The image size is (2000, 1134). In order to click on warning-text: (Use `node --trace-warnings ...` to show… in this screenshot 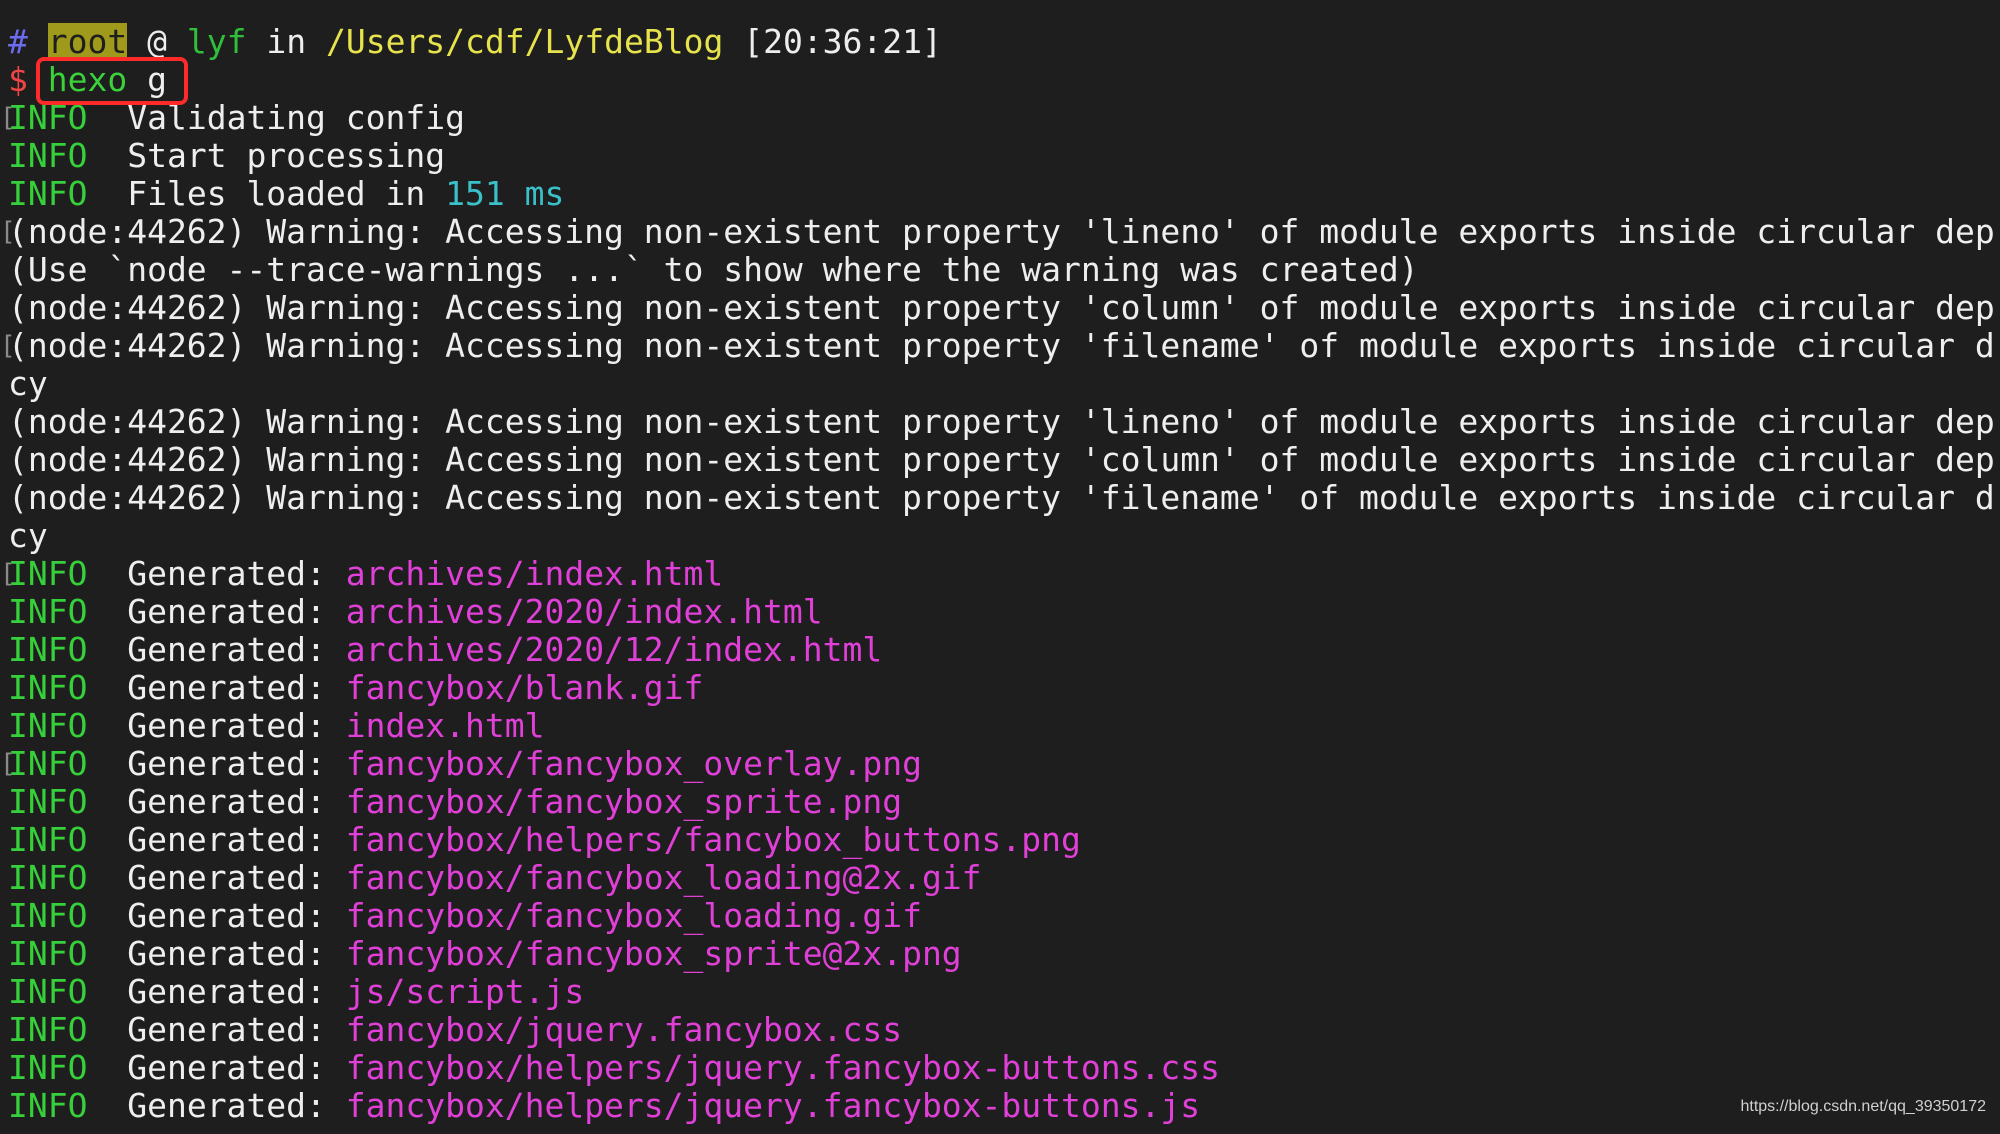, I will do `click(713, 270)`.